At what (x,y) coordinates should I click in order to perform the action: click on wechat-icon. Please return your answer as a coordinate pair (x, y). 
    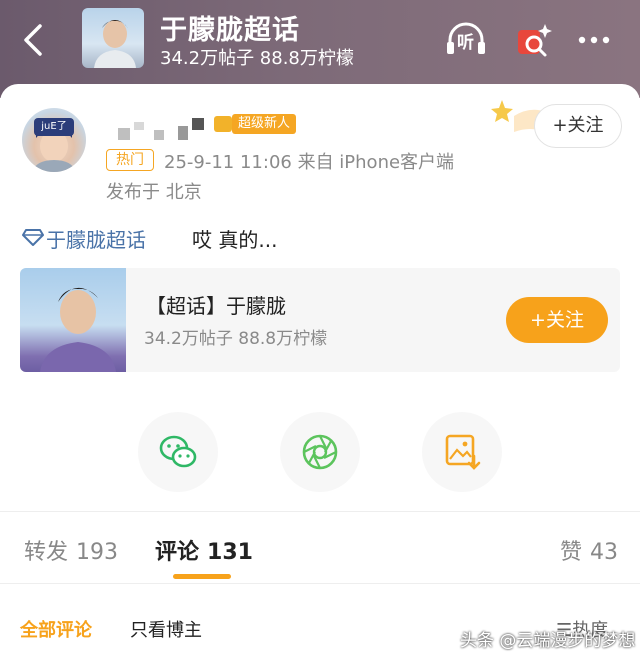
    Looking at the image, I should click on (178, 451).